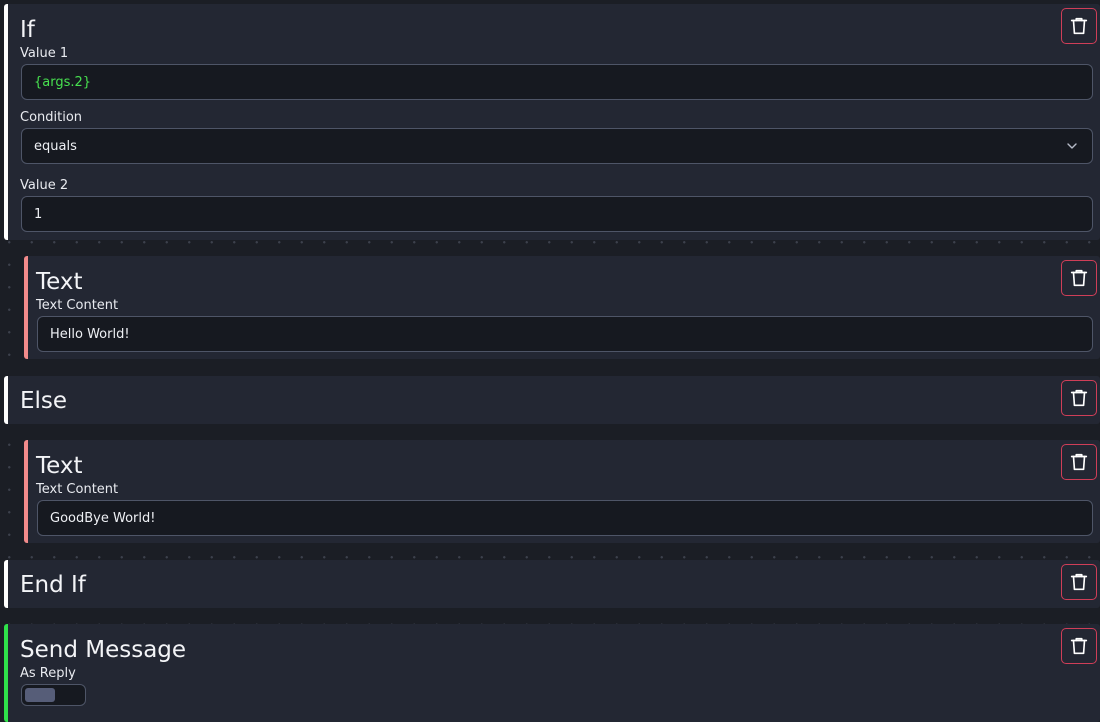 The image size is (1100, 722). I want to click on value-2-text: 1, so click(38, 214).